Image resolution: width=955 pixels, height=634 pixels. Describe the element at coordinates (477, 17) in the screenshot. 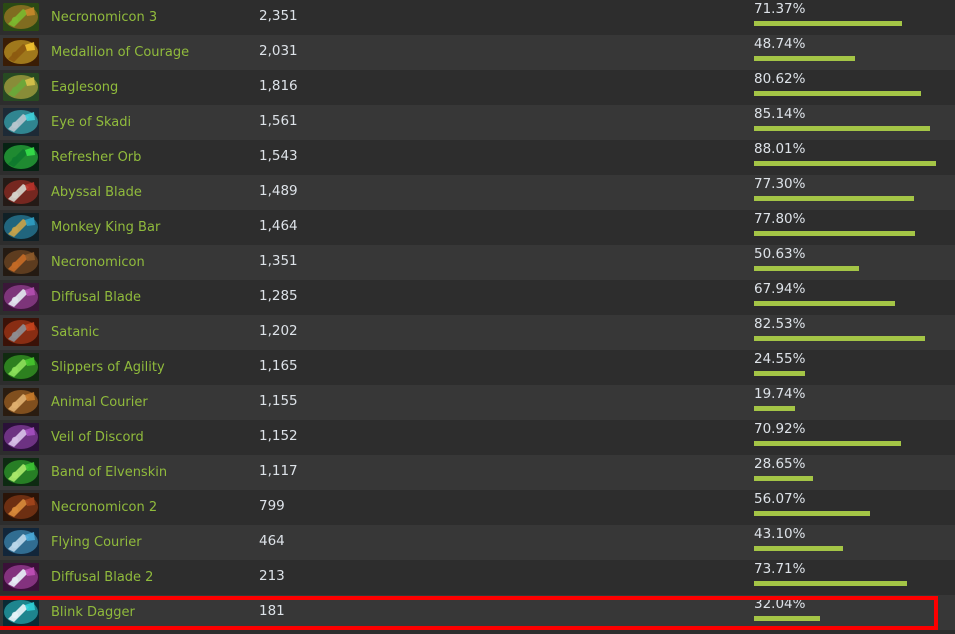

I see `table-row: Necronomicon 3 2,351 71.37%` at that location.